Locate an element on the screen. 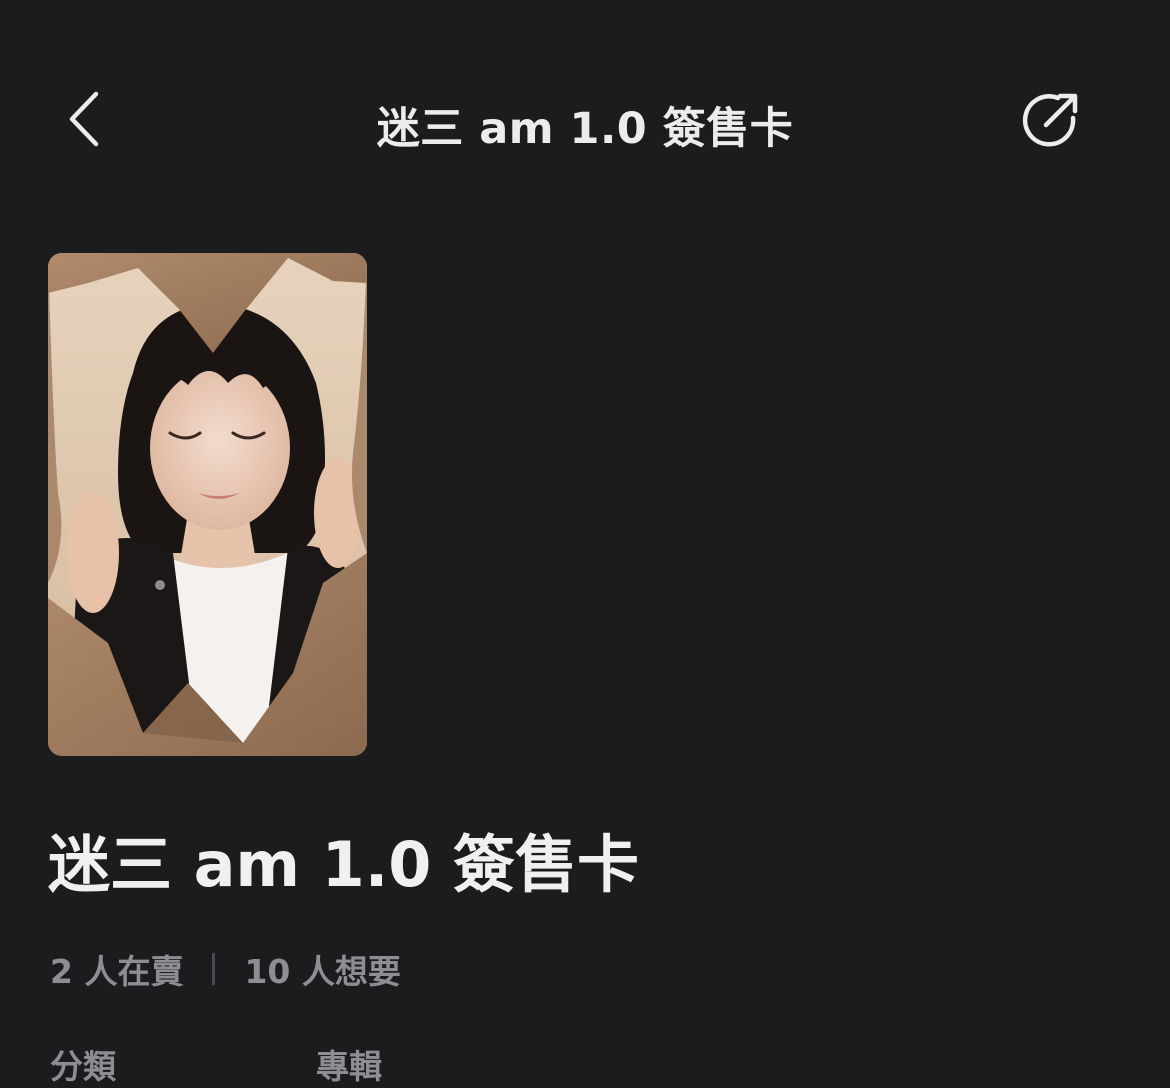 The height and width of the screenshot is (1088, 1170). share-arrow-icon is located at coordinates (1050, 120).